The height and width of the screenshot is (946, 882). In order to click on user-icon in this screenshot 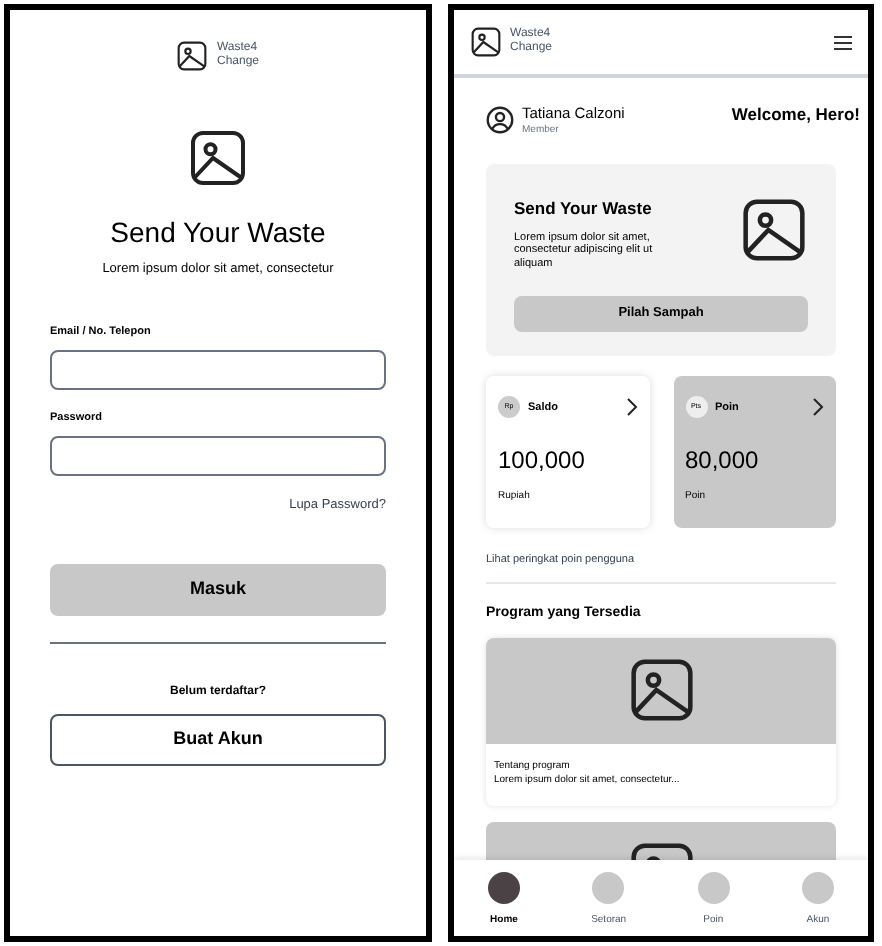, I will do `click(500, 120)`.